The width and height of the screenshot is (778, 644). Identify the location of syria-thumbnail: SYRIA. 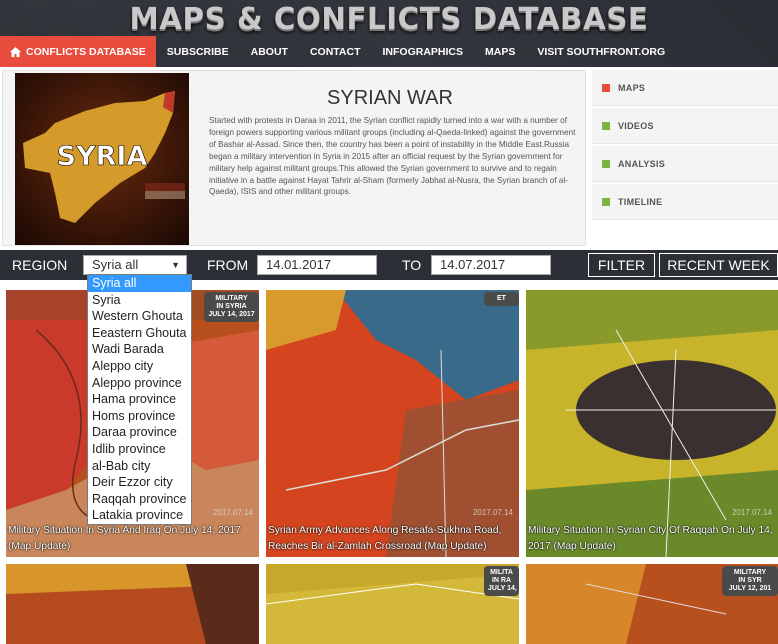
(102, 159).